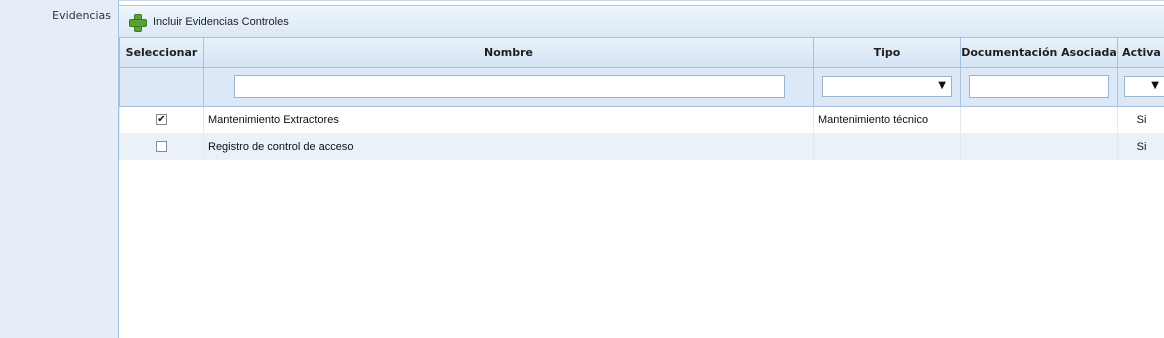  What do you see at coordinates (508, 146) in the screenshot?
I see `nombre-cell: Registro de control de acceso` at bounding box center [508, 146].